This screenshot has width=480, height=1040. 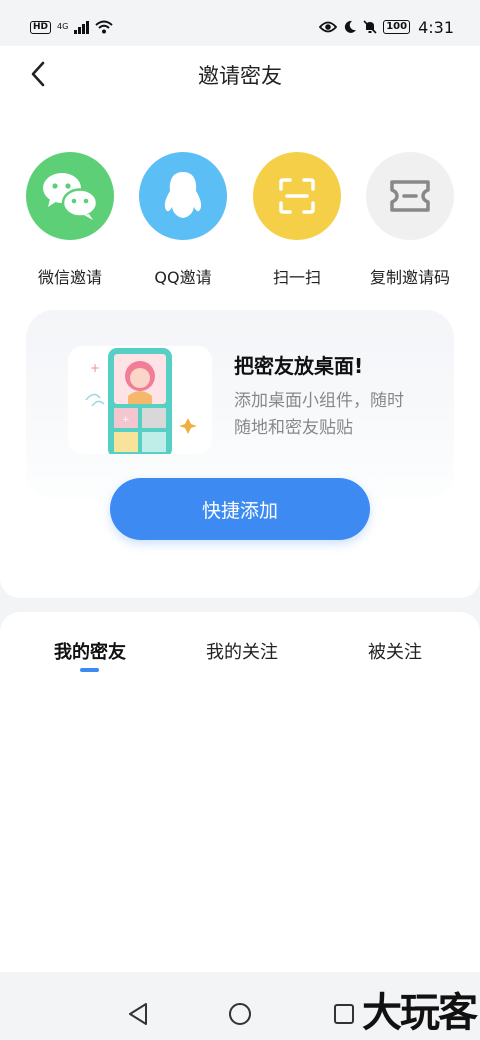 I want to click on mute-bell-icon, so click(x=370, y=27).